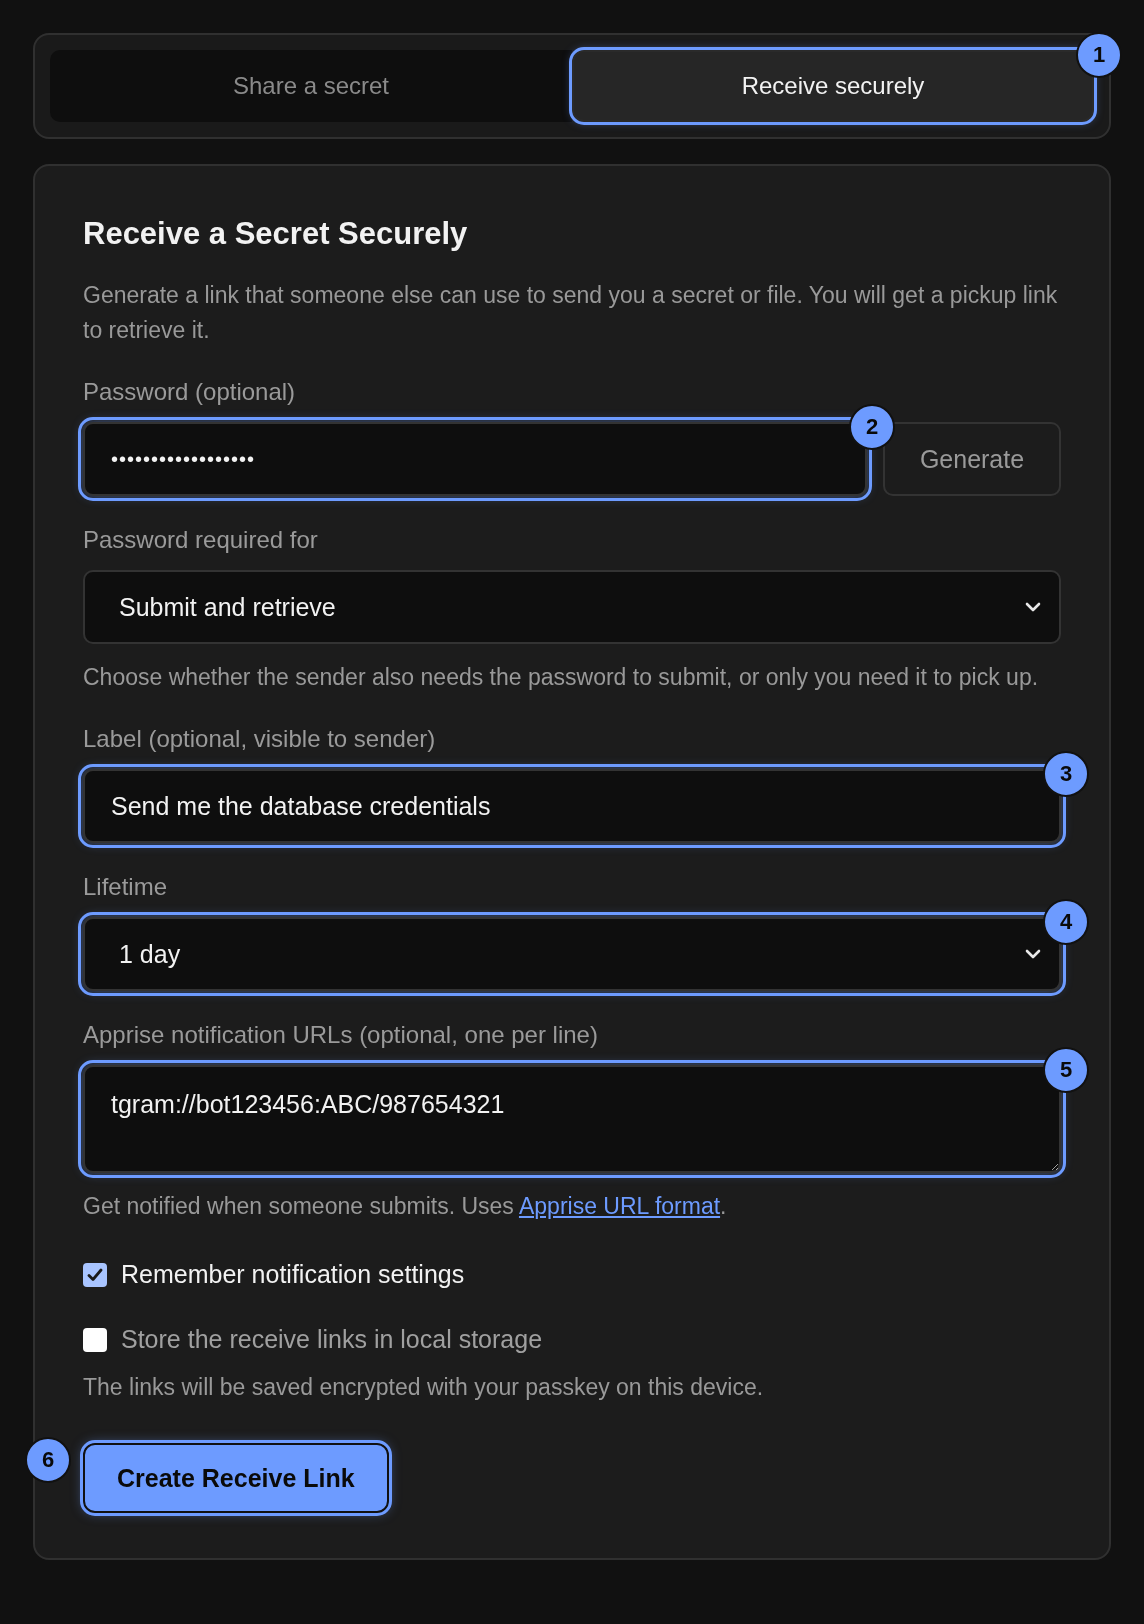 The width and height of the screenshot is (1144, 1624). I want to click on tab: Share a secret, so click(311, 86).